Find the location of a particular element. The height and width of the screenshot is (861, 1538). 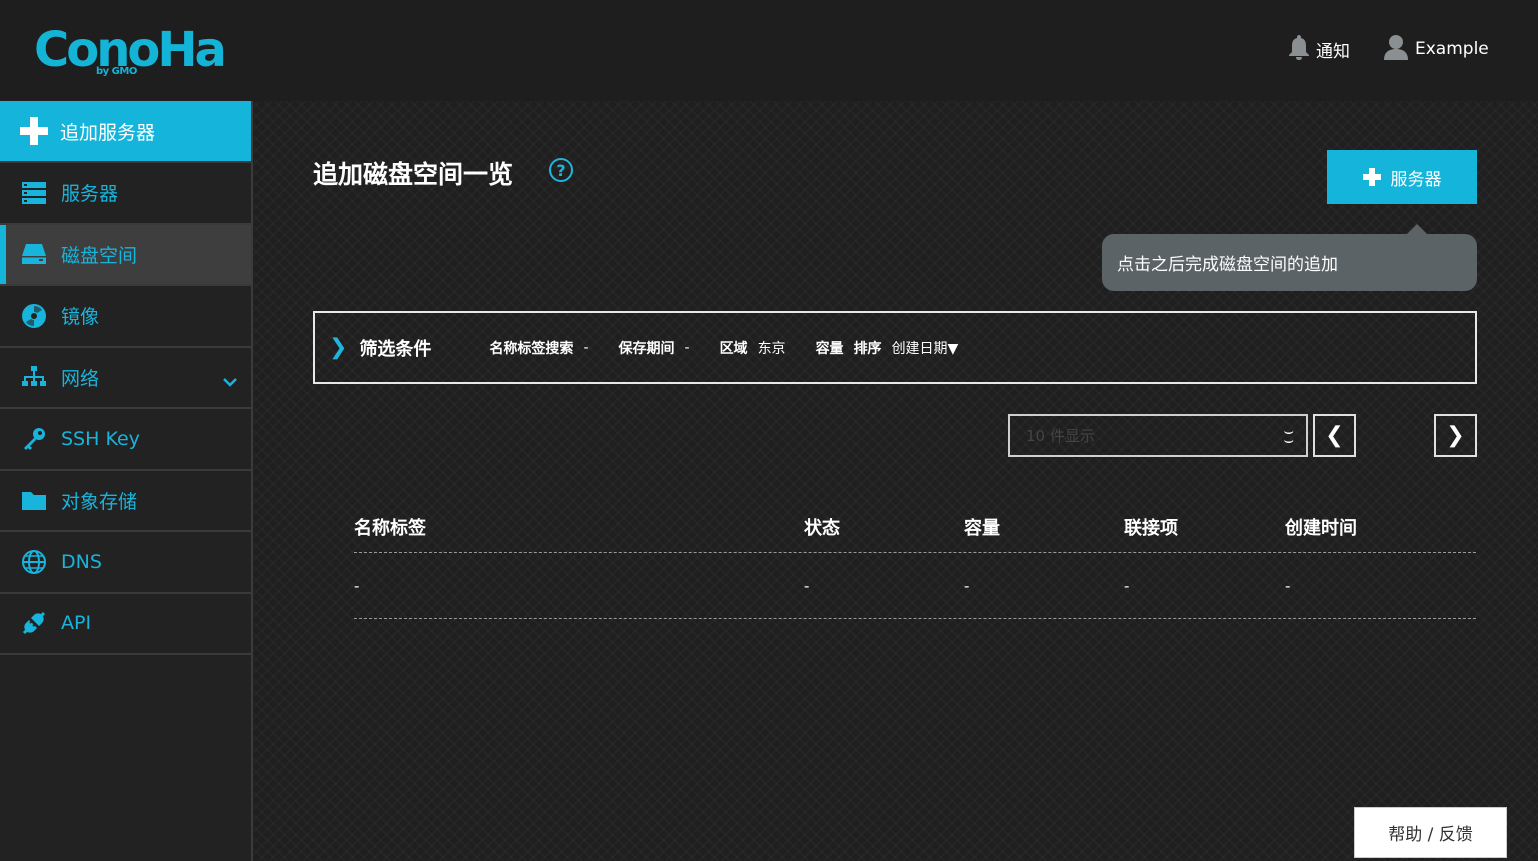

disk-table: 名称标签 状态 容量 联接项 创建时间 - - - - - is located at coordinates (915, 560).